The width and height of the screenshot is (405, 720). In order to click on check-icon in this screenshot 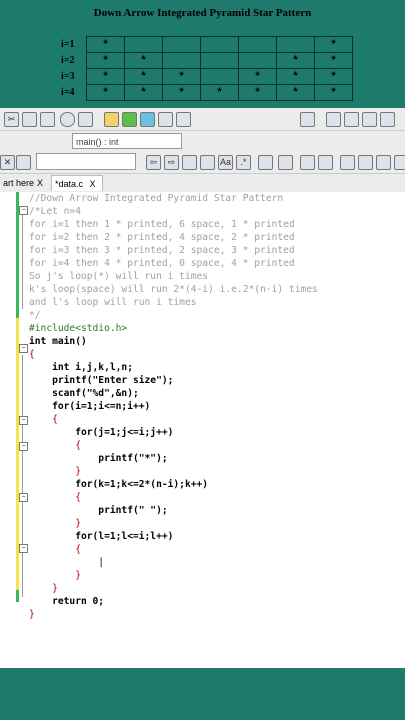, I will do `click(307, 119)`.